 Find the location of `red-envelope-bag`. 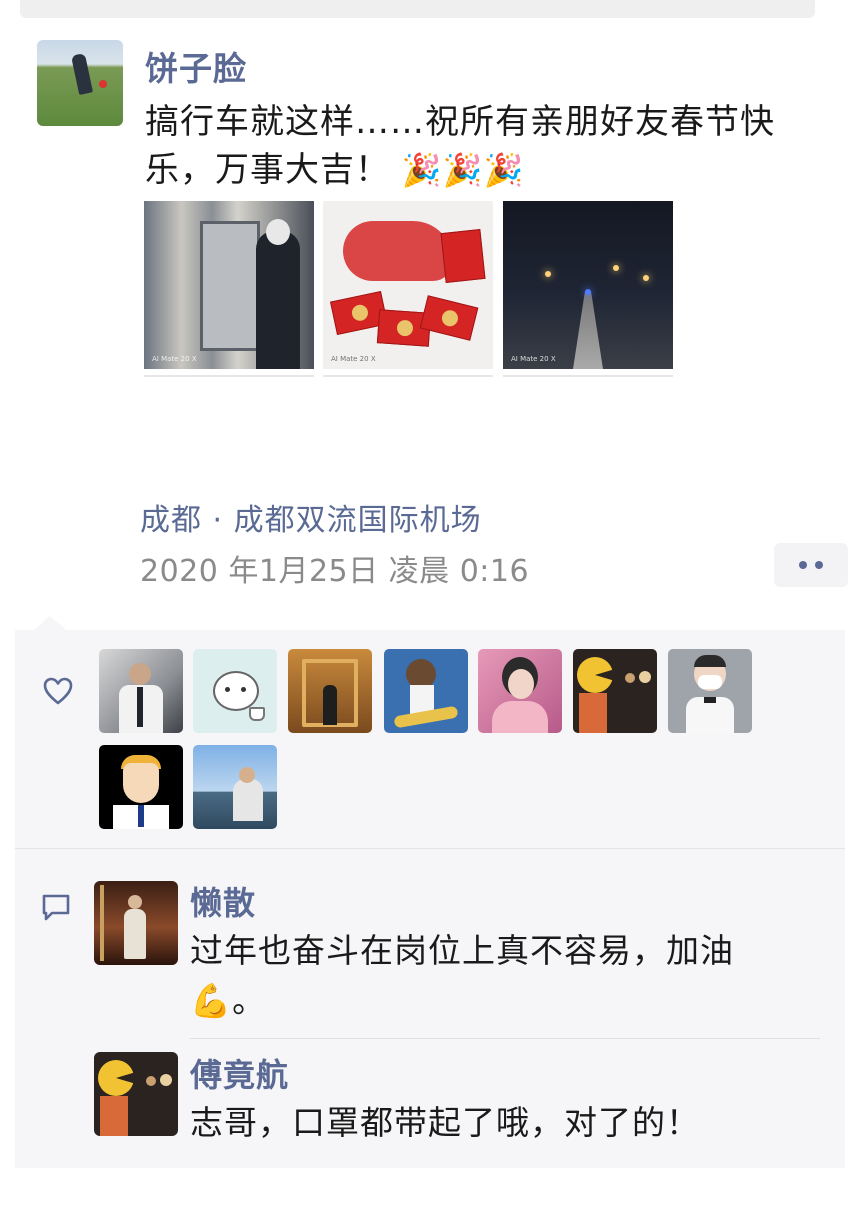

red-envelope-bag is located at coordinates (398, 251).